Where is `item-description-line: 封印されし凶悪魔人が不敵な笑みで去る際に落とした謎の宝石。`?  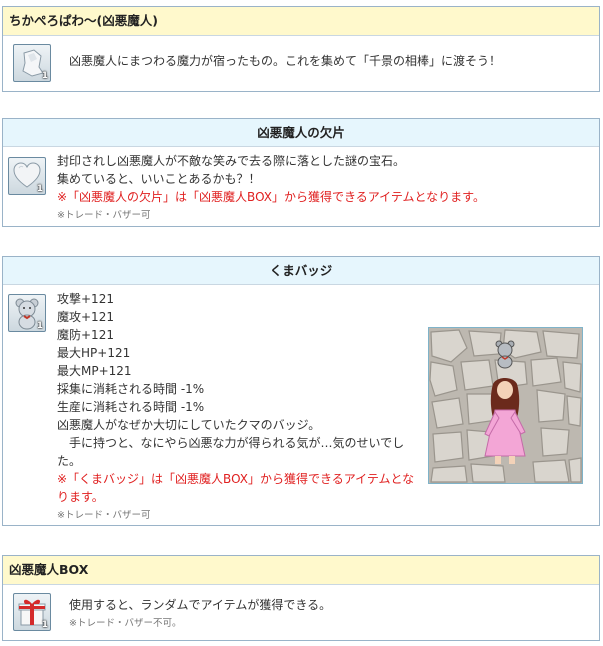 item-description-line: 封印されし凶悪魔人が不敵な笑みで去る際に落とした謎の宝石。 is located at coordinates (231, 161).